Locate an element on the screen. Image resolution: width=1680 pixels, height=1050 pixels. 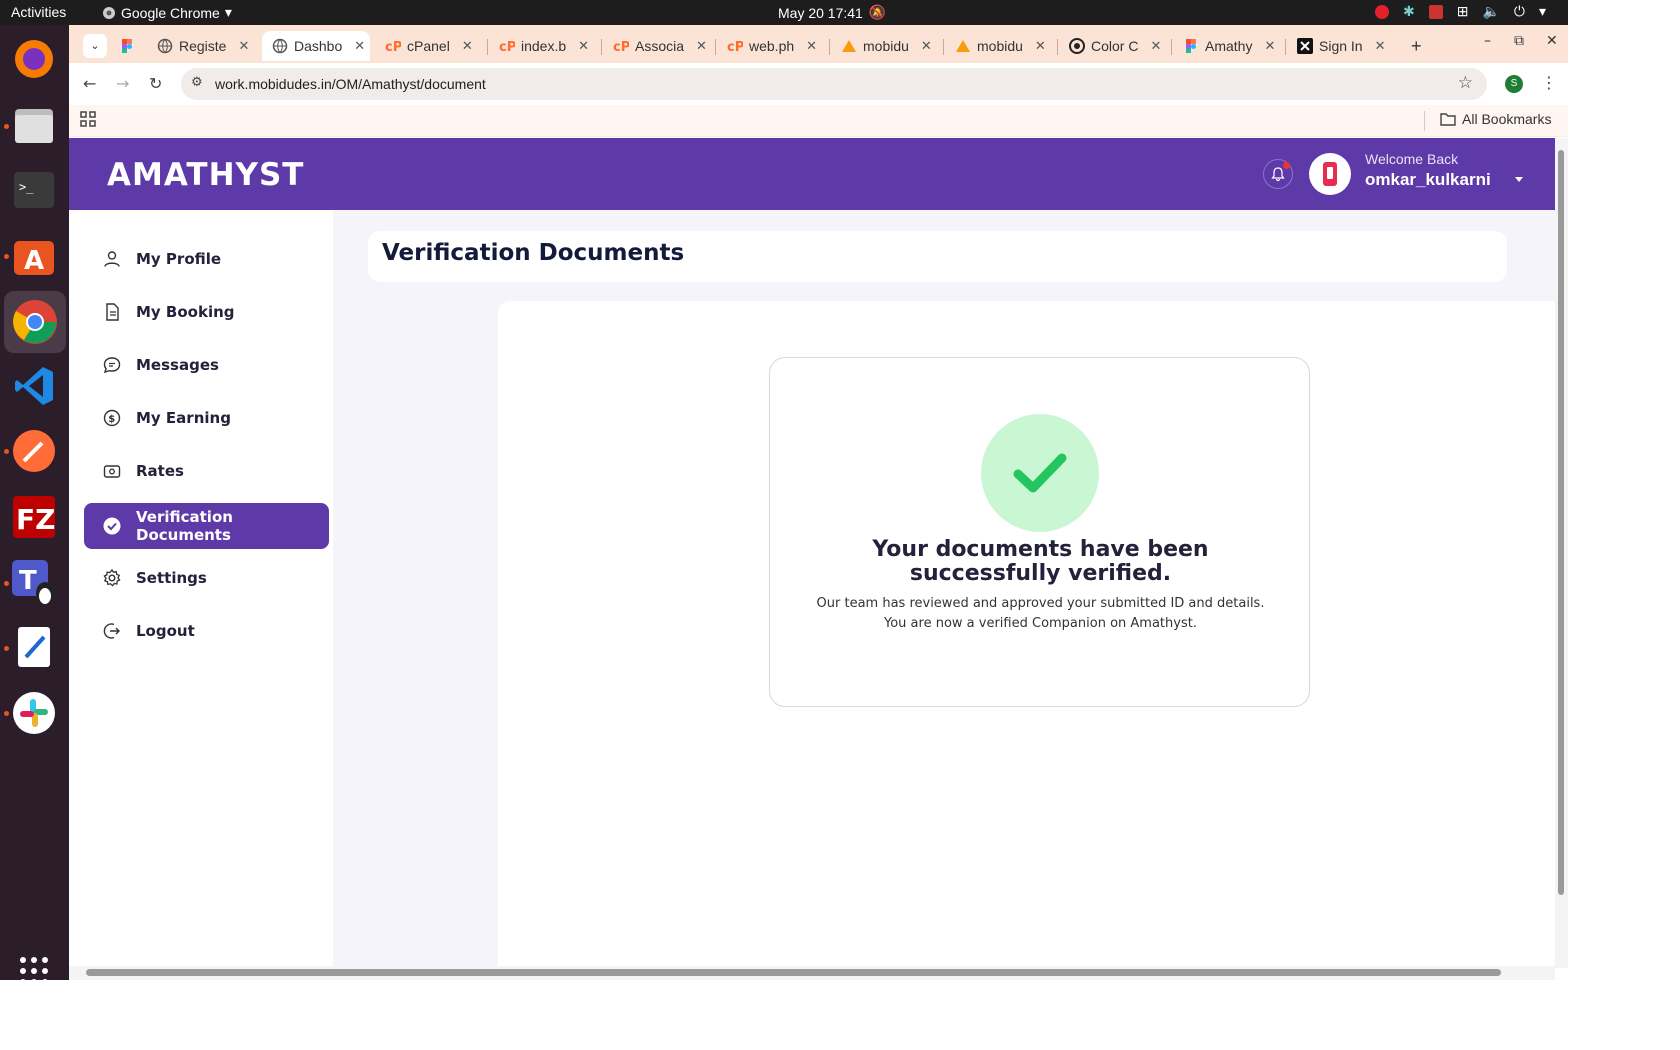
firefox-icon is located at coordinates (34, 59).